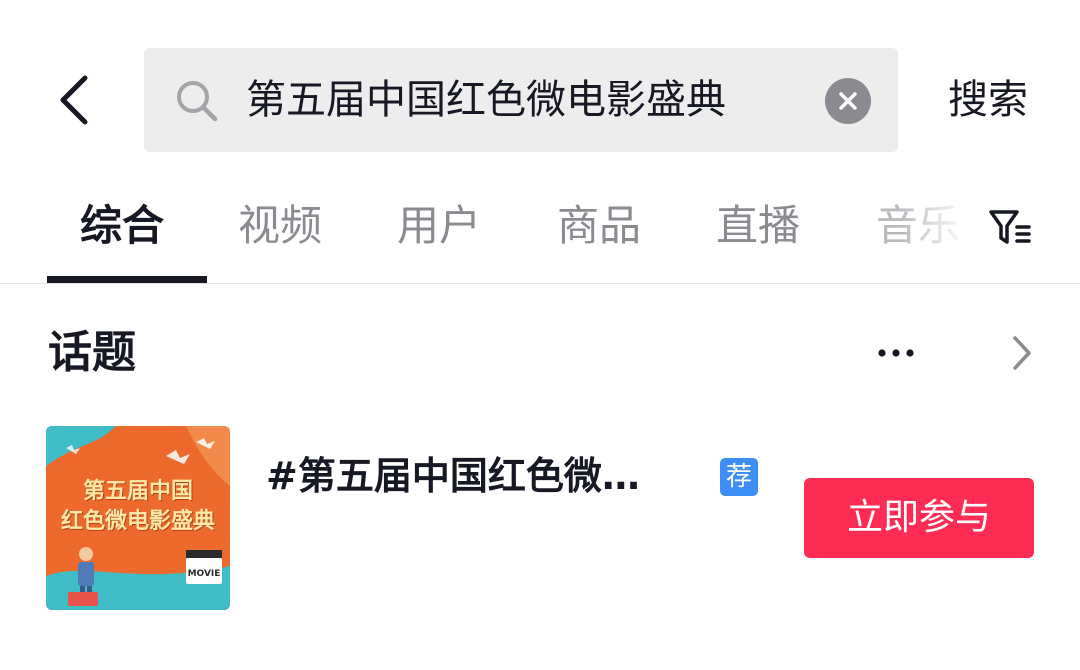  Describe the element at coordinates (204, 574) in the screenshot. I see `clapper-label: MOVIE` at that location.